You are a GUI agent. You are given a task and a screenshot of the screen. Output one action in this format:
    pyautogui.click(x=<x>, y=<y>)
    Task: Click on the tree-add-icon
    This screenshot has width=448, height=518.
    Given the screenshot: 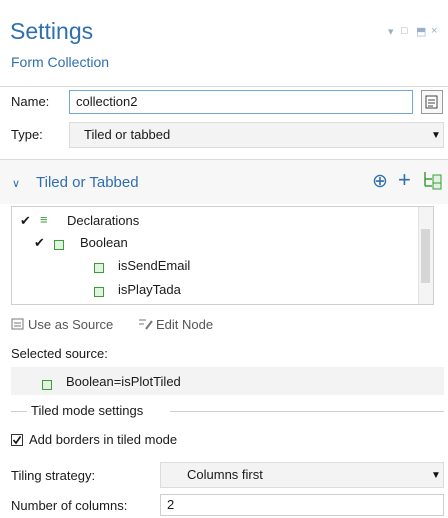 What is the action you would take?
    pyautogui.click(x=434, y=180)
    